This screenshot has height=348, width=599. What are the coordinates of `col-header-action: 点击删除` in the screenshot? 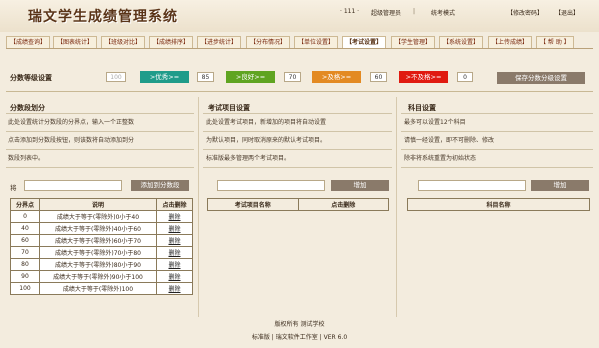 It's located at (174, 204).